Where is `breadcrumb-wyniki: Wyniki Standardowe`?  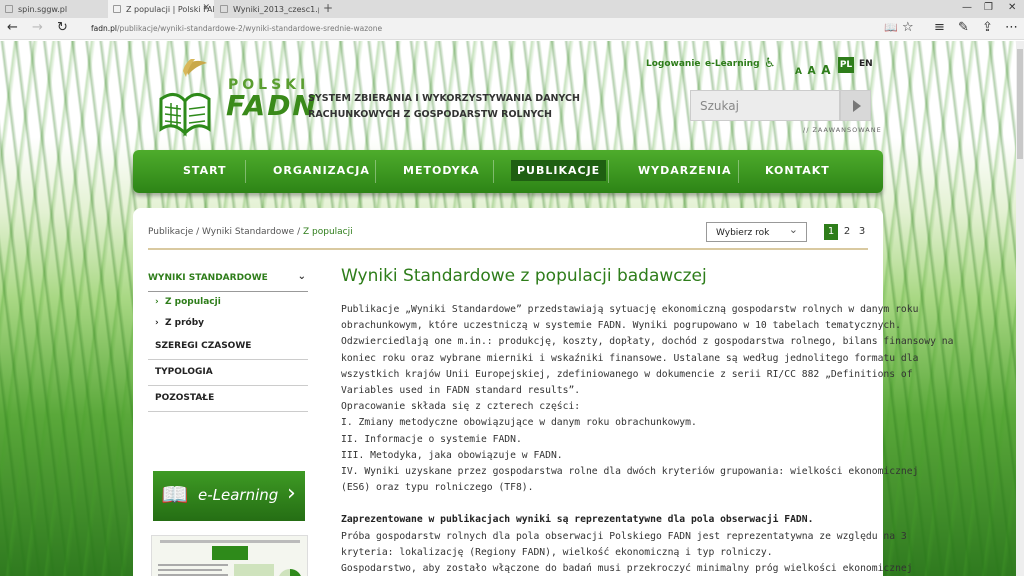 breadcrumb-wyniki: Wyniki Standardowe is located at coordinates (248, 232).